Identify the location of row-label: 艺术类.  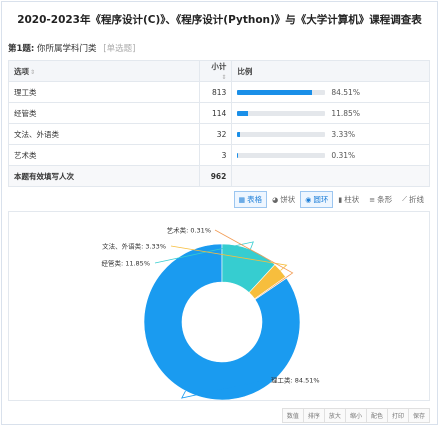
(104, 155).